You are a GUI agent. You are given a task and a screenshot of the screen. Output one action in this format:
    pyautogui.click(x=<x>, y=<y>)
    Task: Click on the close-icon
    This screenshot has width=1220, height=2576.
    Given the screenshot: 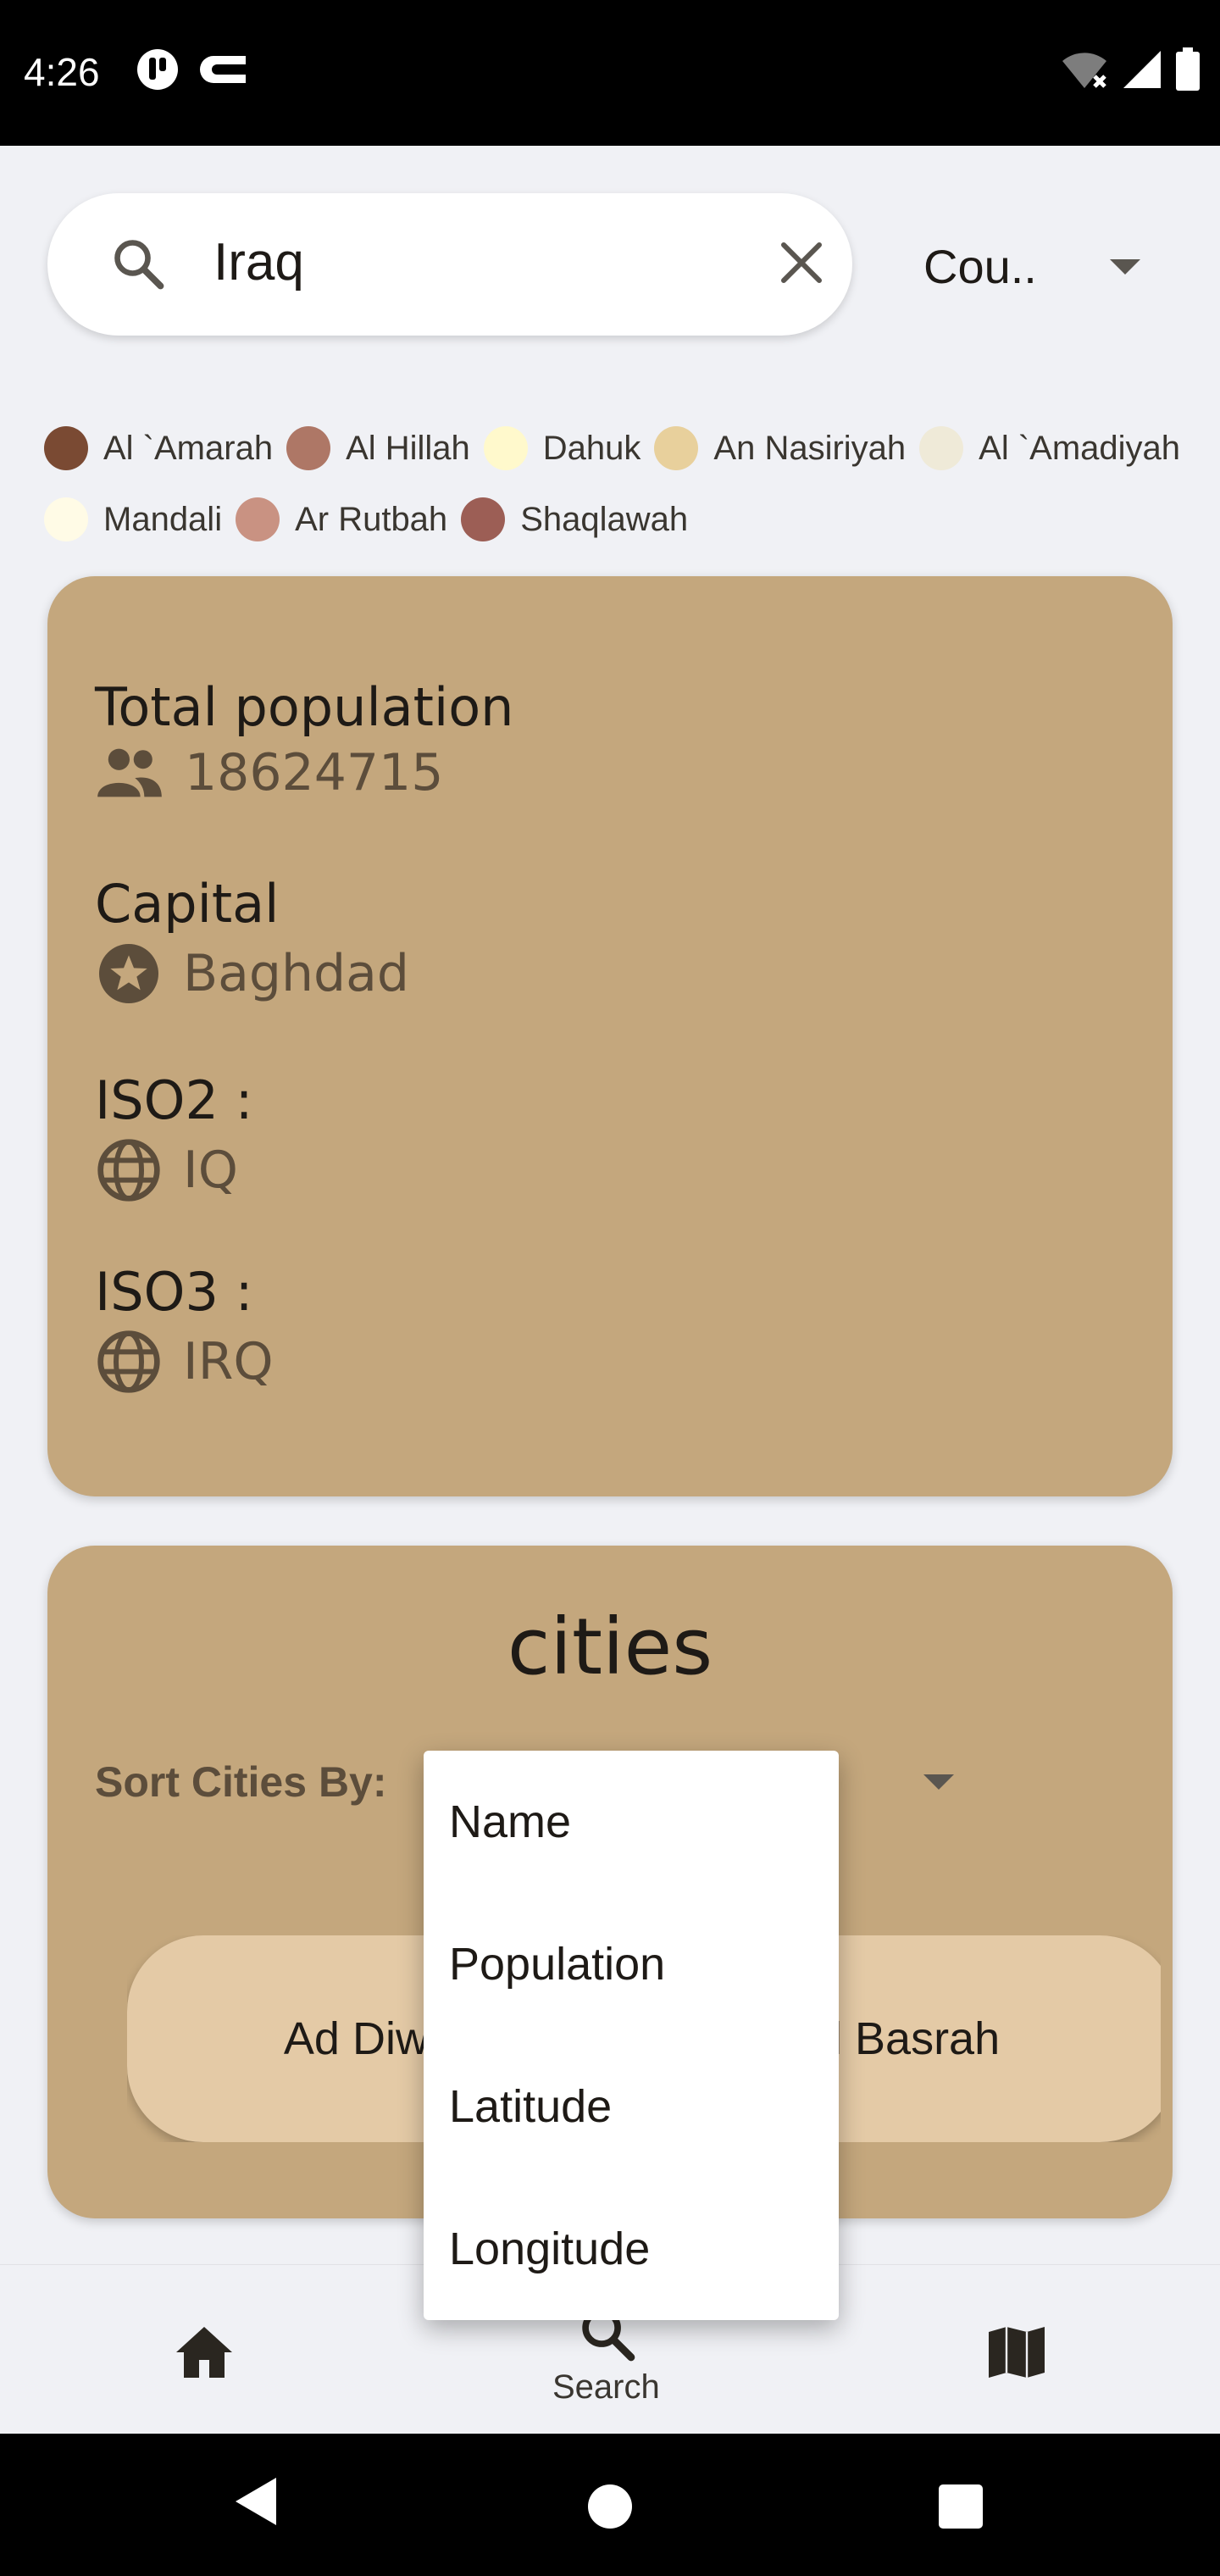 What is the action you would take?
    pyautogui.click(x=801, y=262)
    